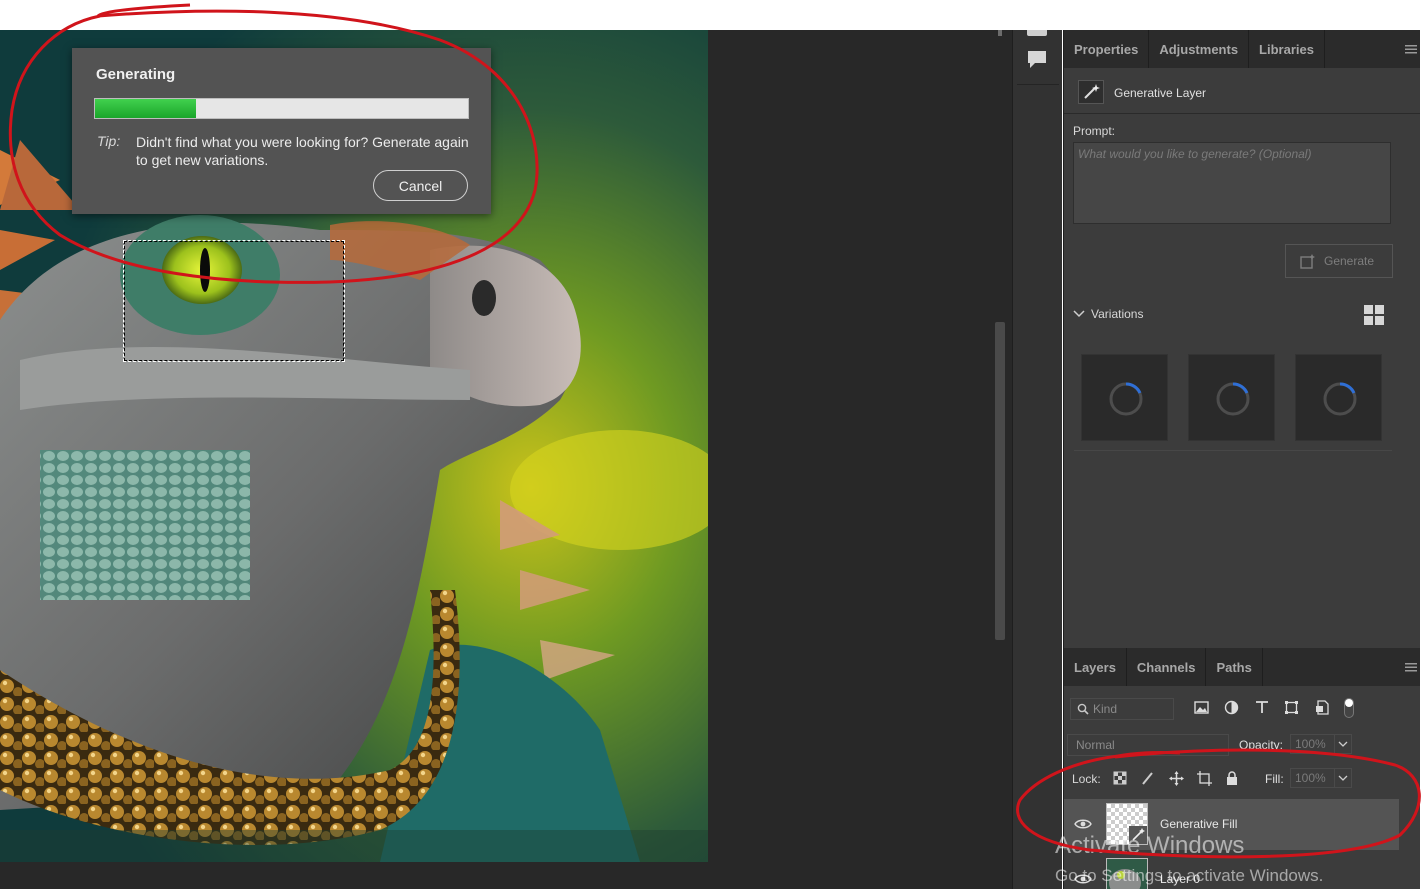 This screenshot has height=889, width=1428. Describe the element at coordinates (1189, 875) in the screenshot. I see `activate-windows-subtitle: Go to Settings to activate Windows.` at that location.